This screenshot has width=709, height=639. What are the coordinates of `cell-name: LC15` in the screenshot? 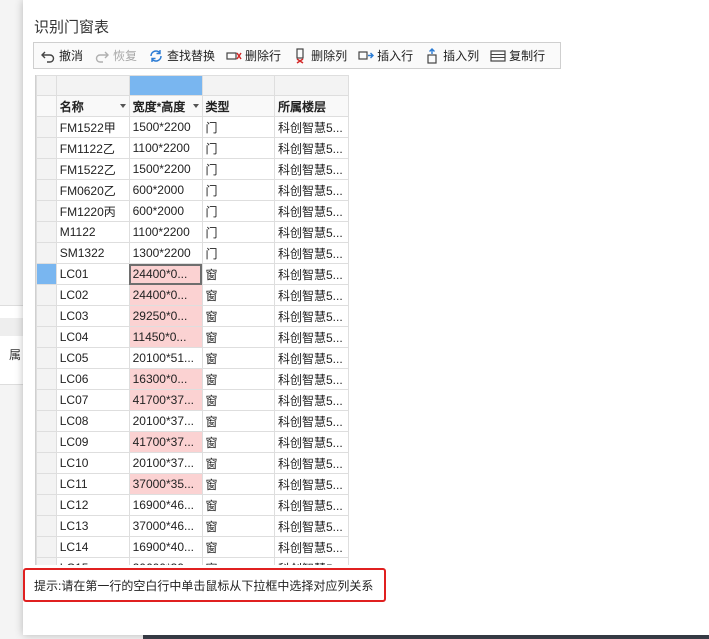 It's located at (92, 561).